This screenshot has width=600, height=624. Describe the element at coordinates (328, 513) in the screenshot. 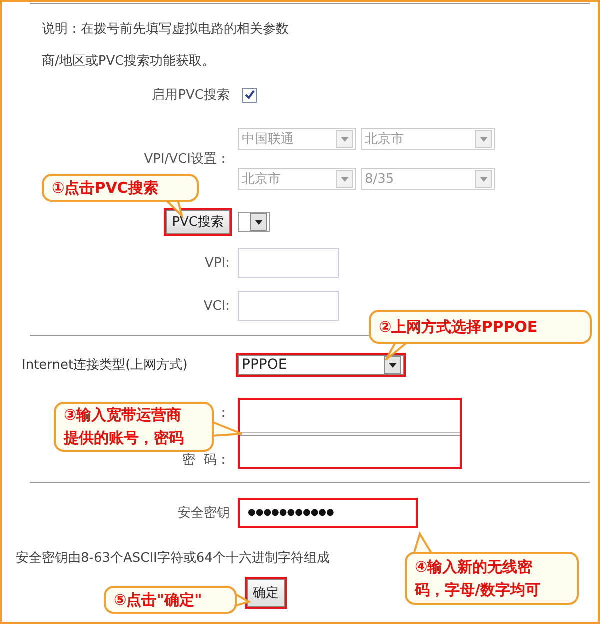

I see `security-key-field: ●●●●●●●●●●●` at that location.